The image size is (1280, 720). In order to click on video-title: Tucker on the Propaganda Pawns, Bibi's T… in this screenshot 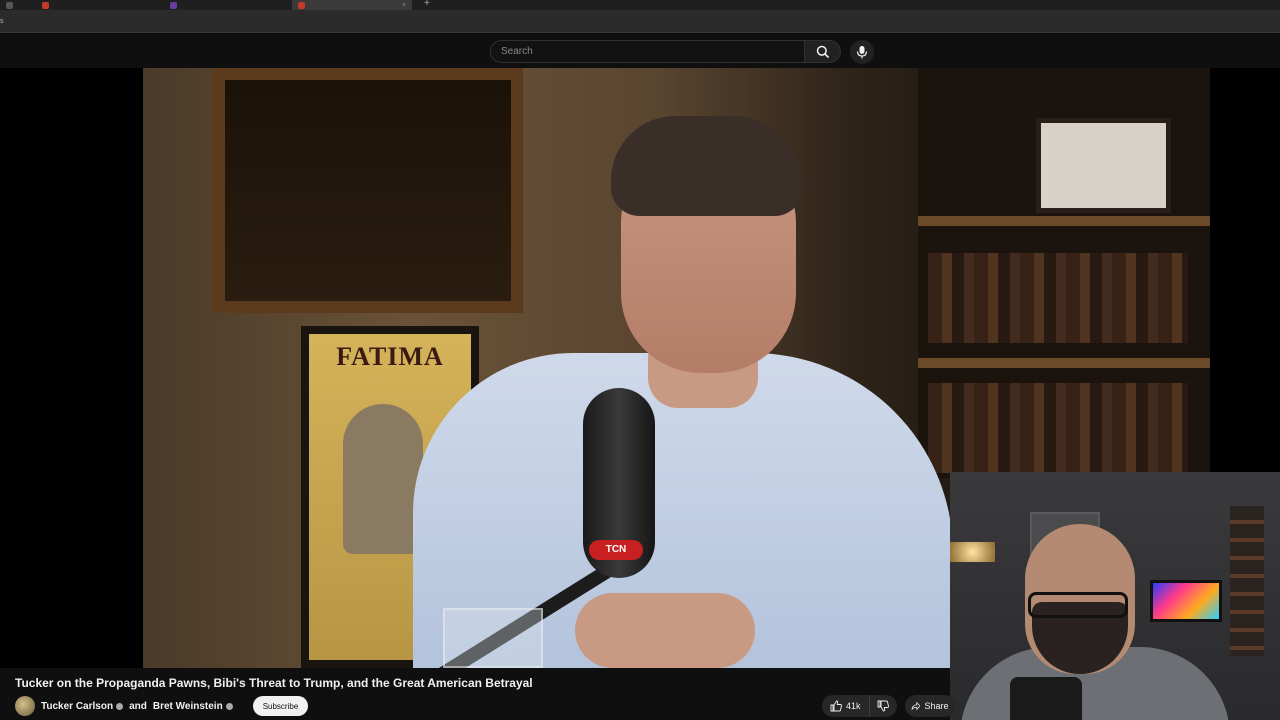, I will do `click(274, 683)`.